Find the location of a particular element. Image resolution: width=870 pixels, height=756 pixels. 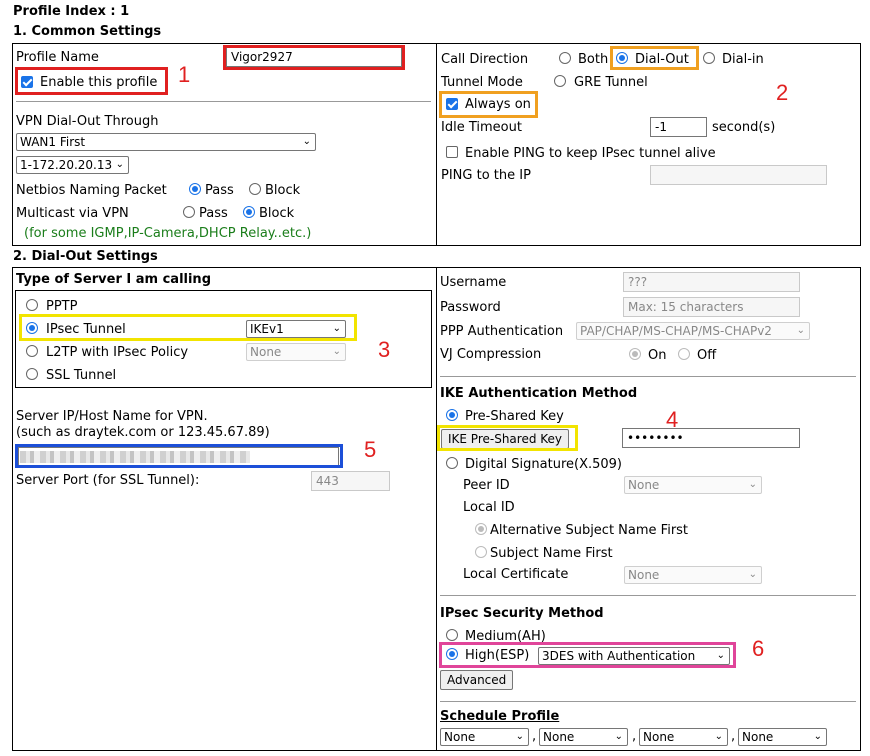

idle-timeout-input: -1 is located at coordinates (678, 127).